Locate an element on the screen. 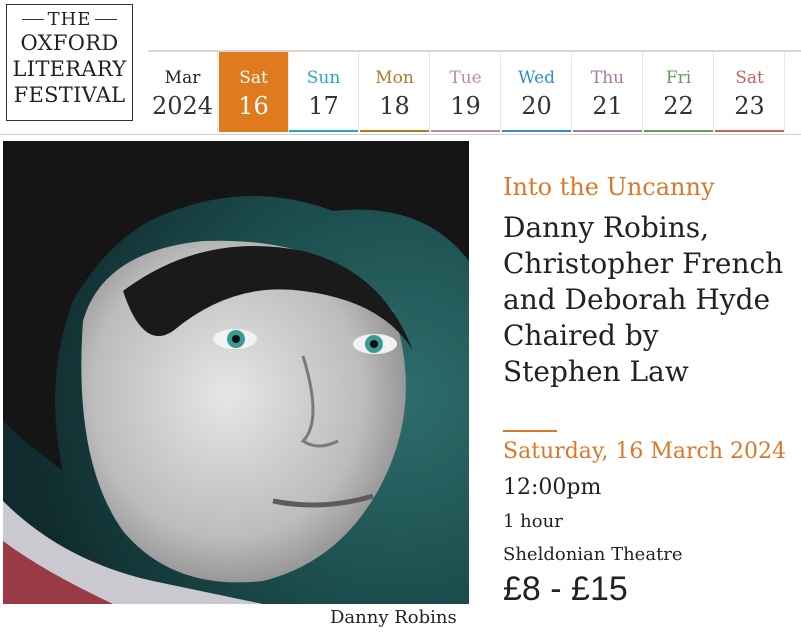 The image size is (801, 632). day-number: 22 is located at coordinates (678, 106).